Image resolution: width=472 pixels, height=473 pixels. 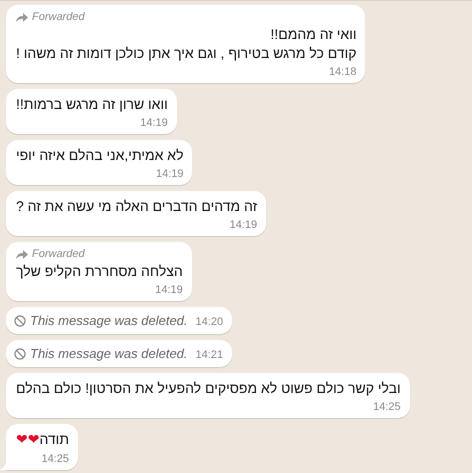 What do you see at coordinates (137, 206) in the screenshot?
I see `message-text: זה מדהים הדברים האלה מי עשה את זה ?` at bounding box center [137, 206].